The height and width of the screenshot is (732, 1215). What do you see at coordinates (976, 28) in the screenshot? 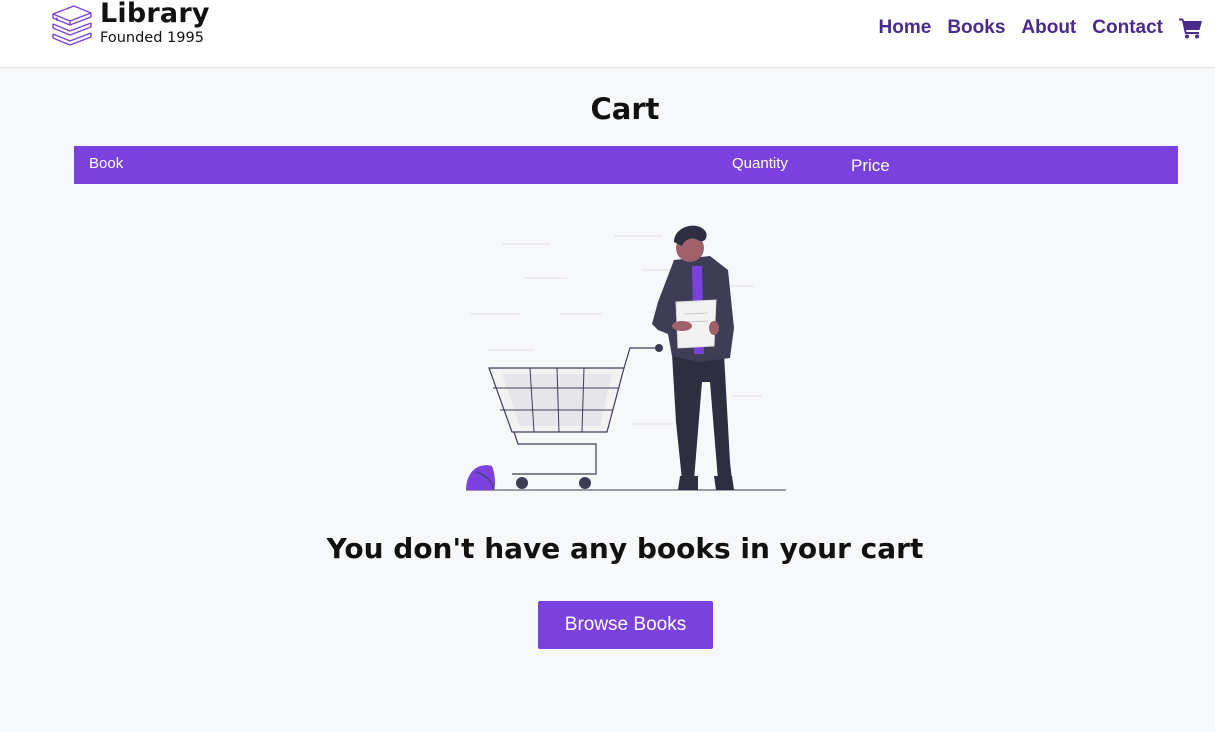
I see `nav-books-link: Books` at bounding box center [976, 28].